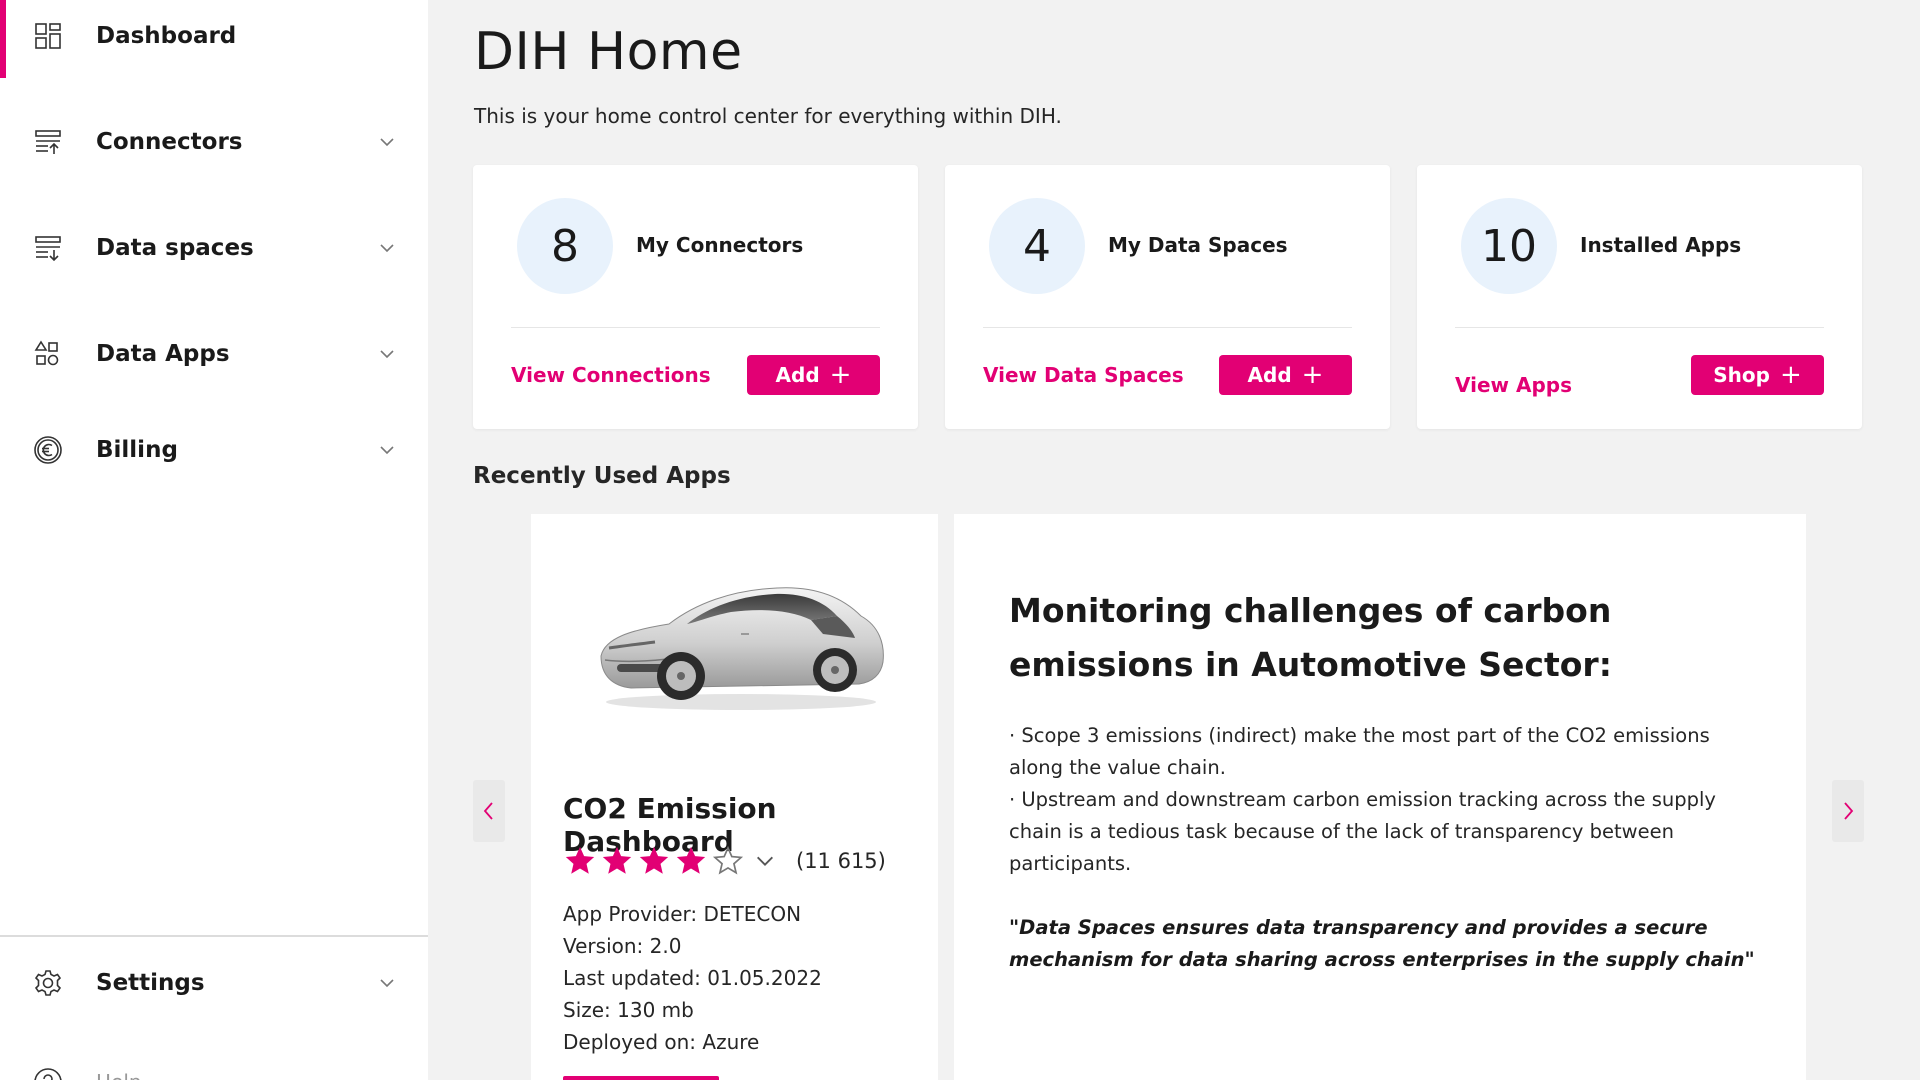 The image size is (1920, 1080). I want to click on sidebar-item-label: Dashboard, so click(166, 36).